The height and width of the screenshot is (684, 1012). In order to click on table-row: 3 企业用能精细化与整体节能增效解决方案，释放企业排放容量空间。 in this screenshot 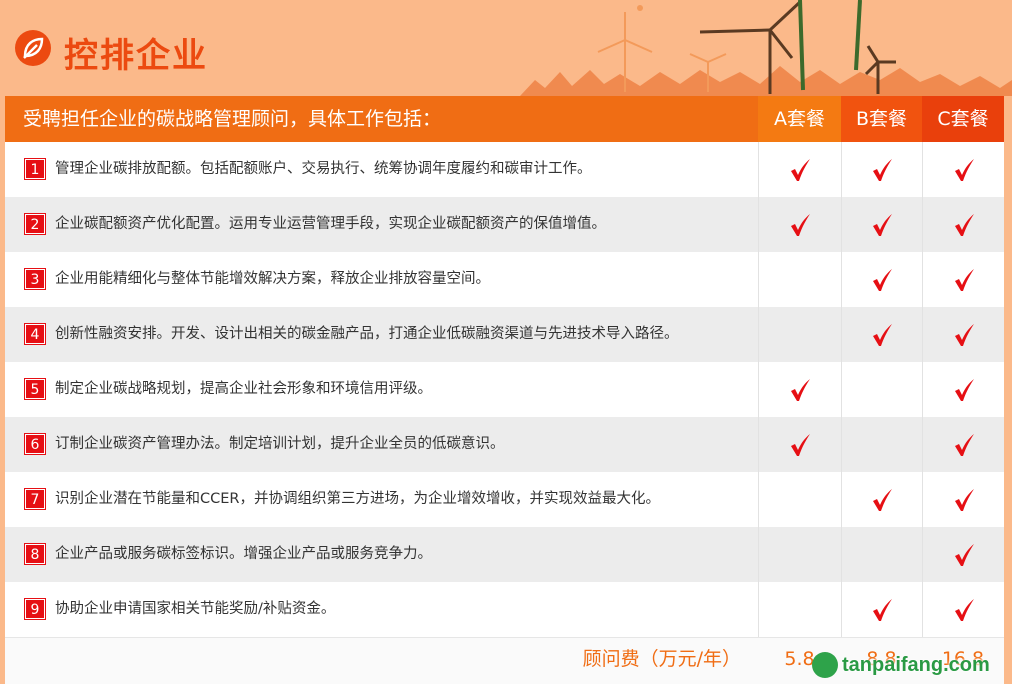, I will do `click(504, 279)`.